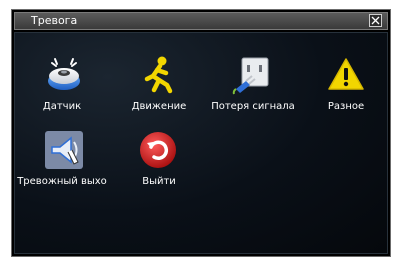  I want to click on warning-icon, so click(346, 74).